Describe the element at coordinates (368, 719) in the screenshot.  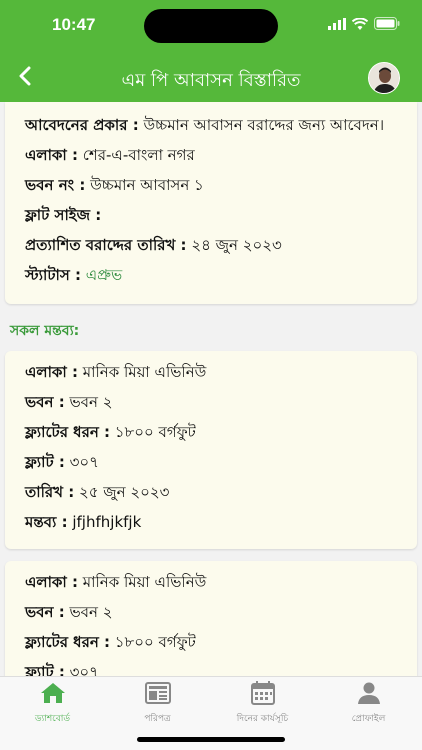
I see `tab-profile-label: প্রোফাইল` at that location.